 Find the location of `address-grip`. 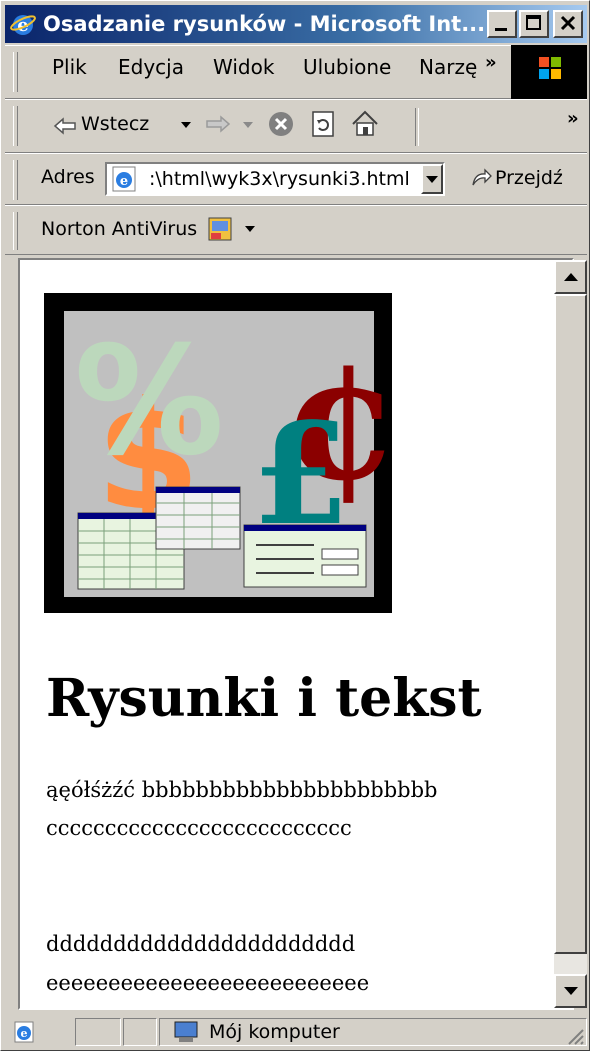

address-grip is located at coordinates (15, 180).